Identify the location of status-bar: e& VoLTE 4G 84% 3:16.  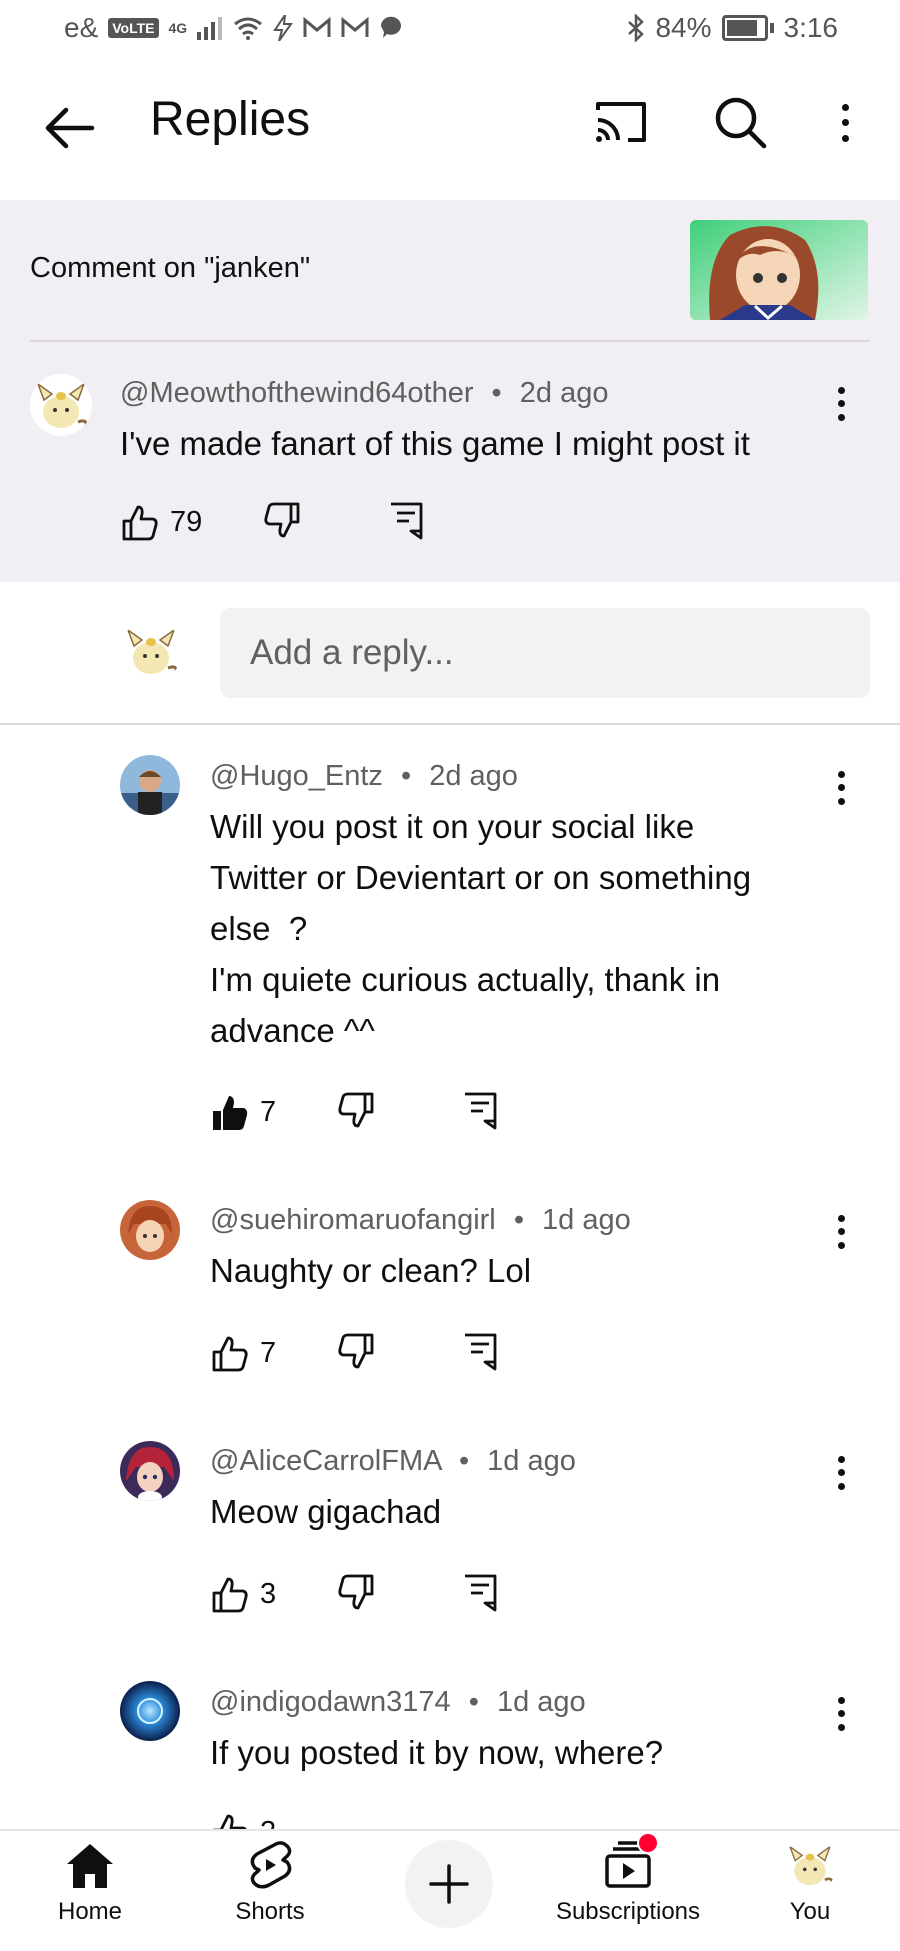
(450, 31).